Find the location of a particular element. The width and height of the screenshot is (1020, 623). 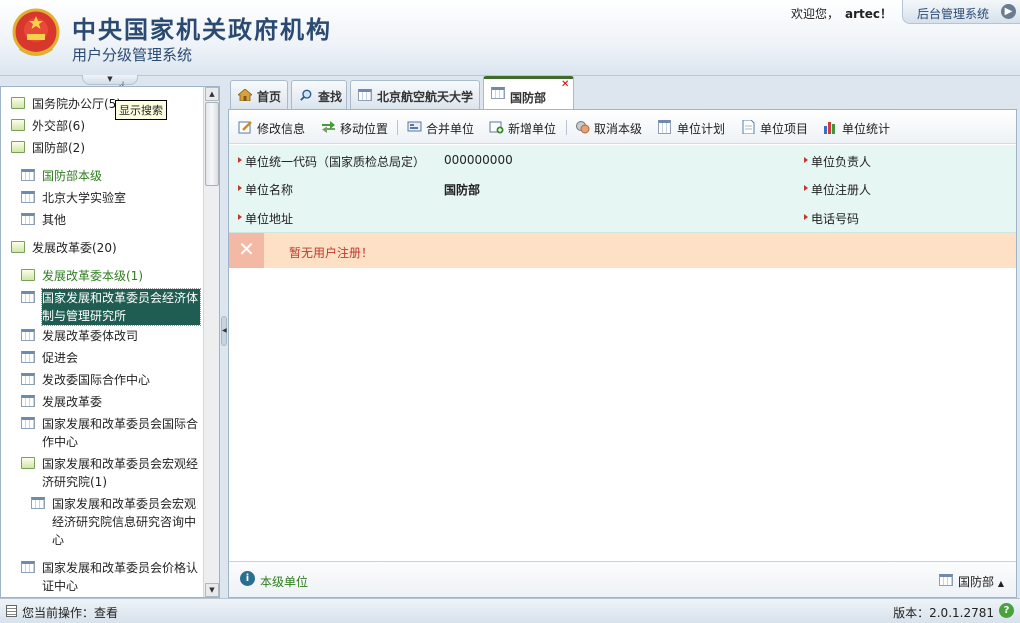

tree-node-label: 促进会 is located at coordinates (60, 358).